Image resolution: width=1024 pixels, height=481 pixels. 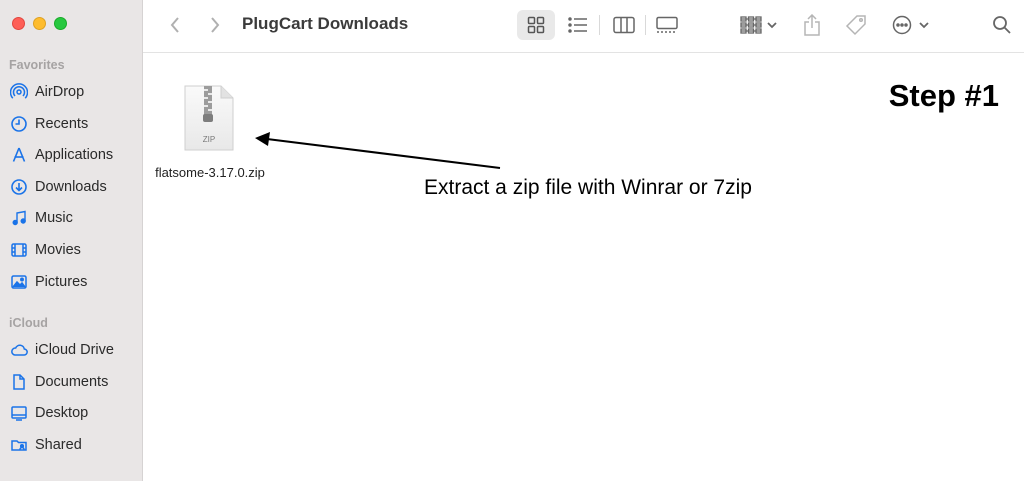 What do you see at coordinates (18, 23) in the screenshot?
I see `close-window-button` at bounding box center [18, 23].